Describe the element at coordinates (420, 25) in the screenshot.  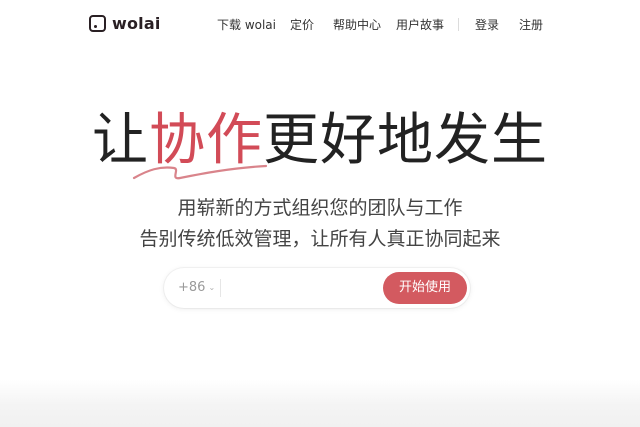
I see `nav-stories-link: 用户故事` at that location.